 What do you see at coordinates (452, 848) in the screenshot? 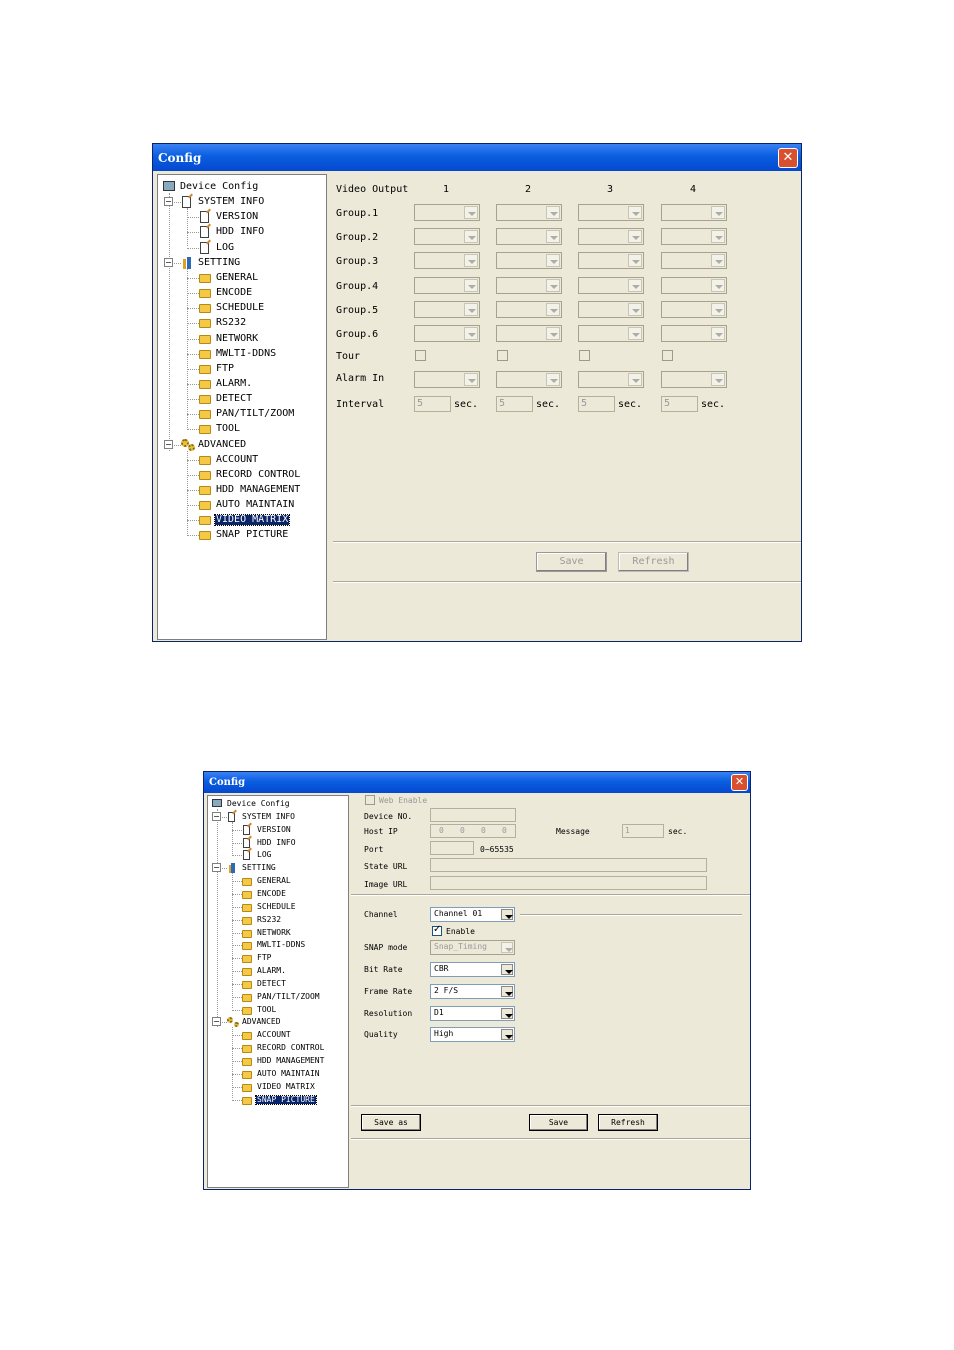
I see `port-input` at bounding box center [452, 848].